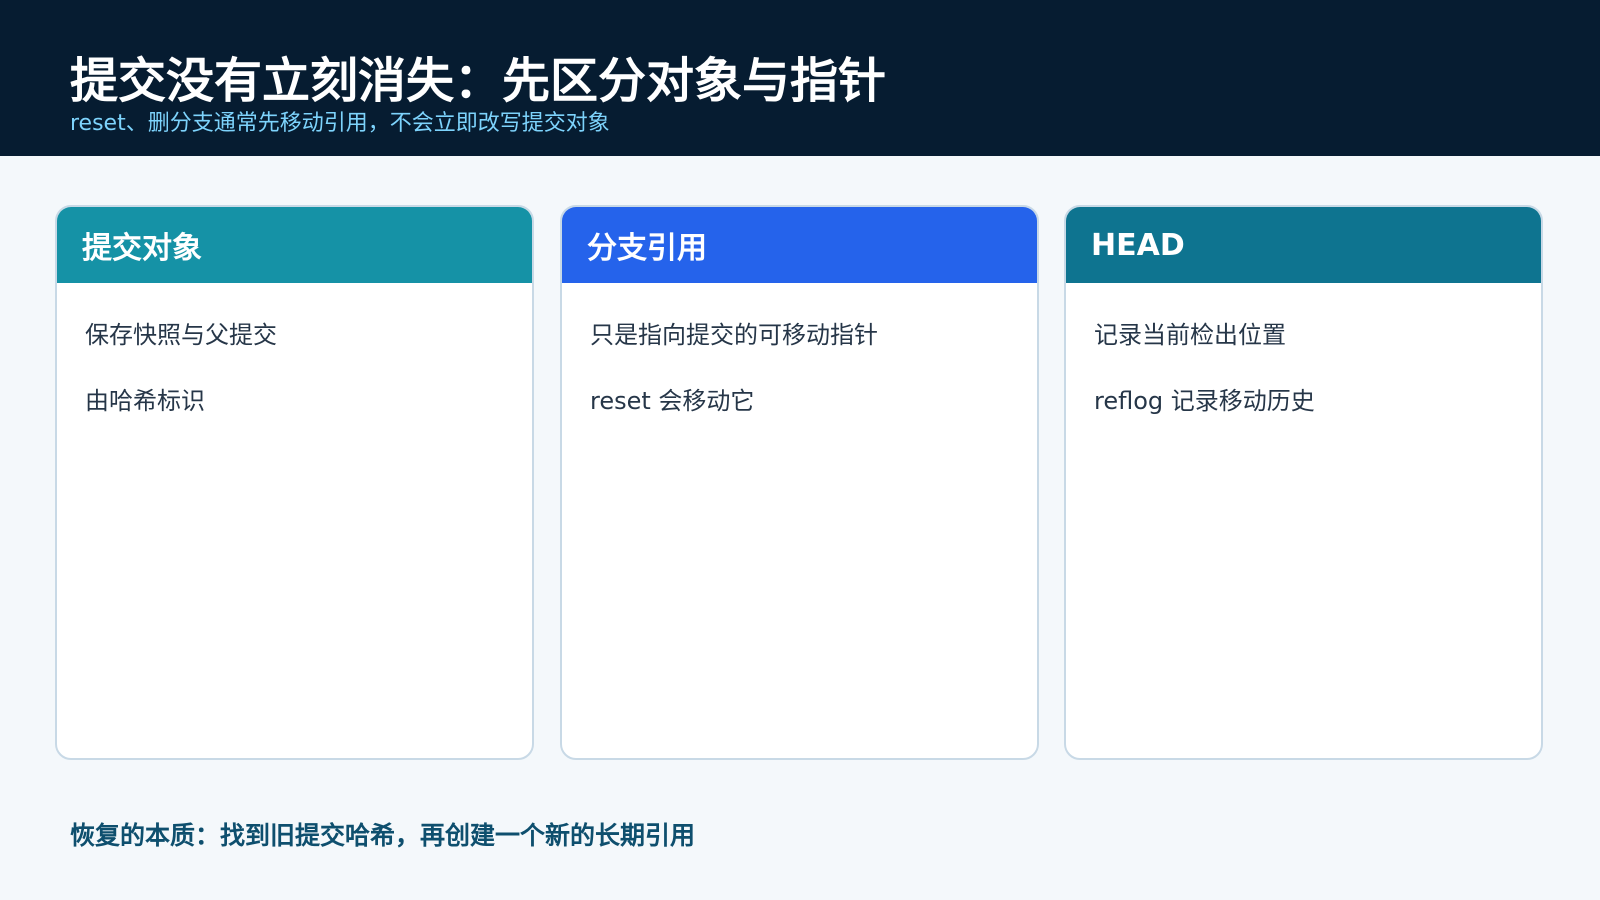 The width and height of the screenshot is (1600, 900). What do you see at coordinates (1190, 335) in the screenshot?
I see `card-line: 记录当前检出位置` at bounding box center [1190, 335].